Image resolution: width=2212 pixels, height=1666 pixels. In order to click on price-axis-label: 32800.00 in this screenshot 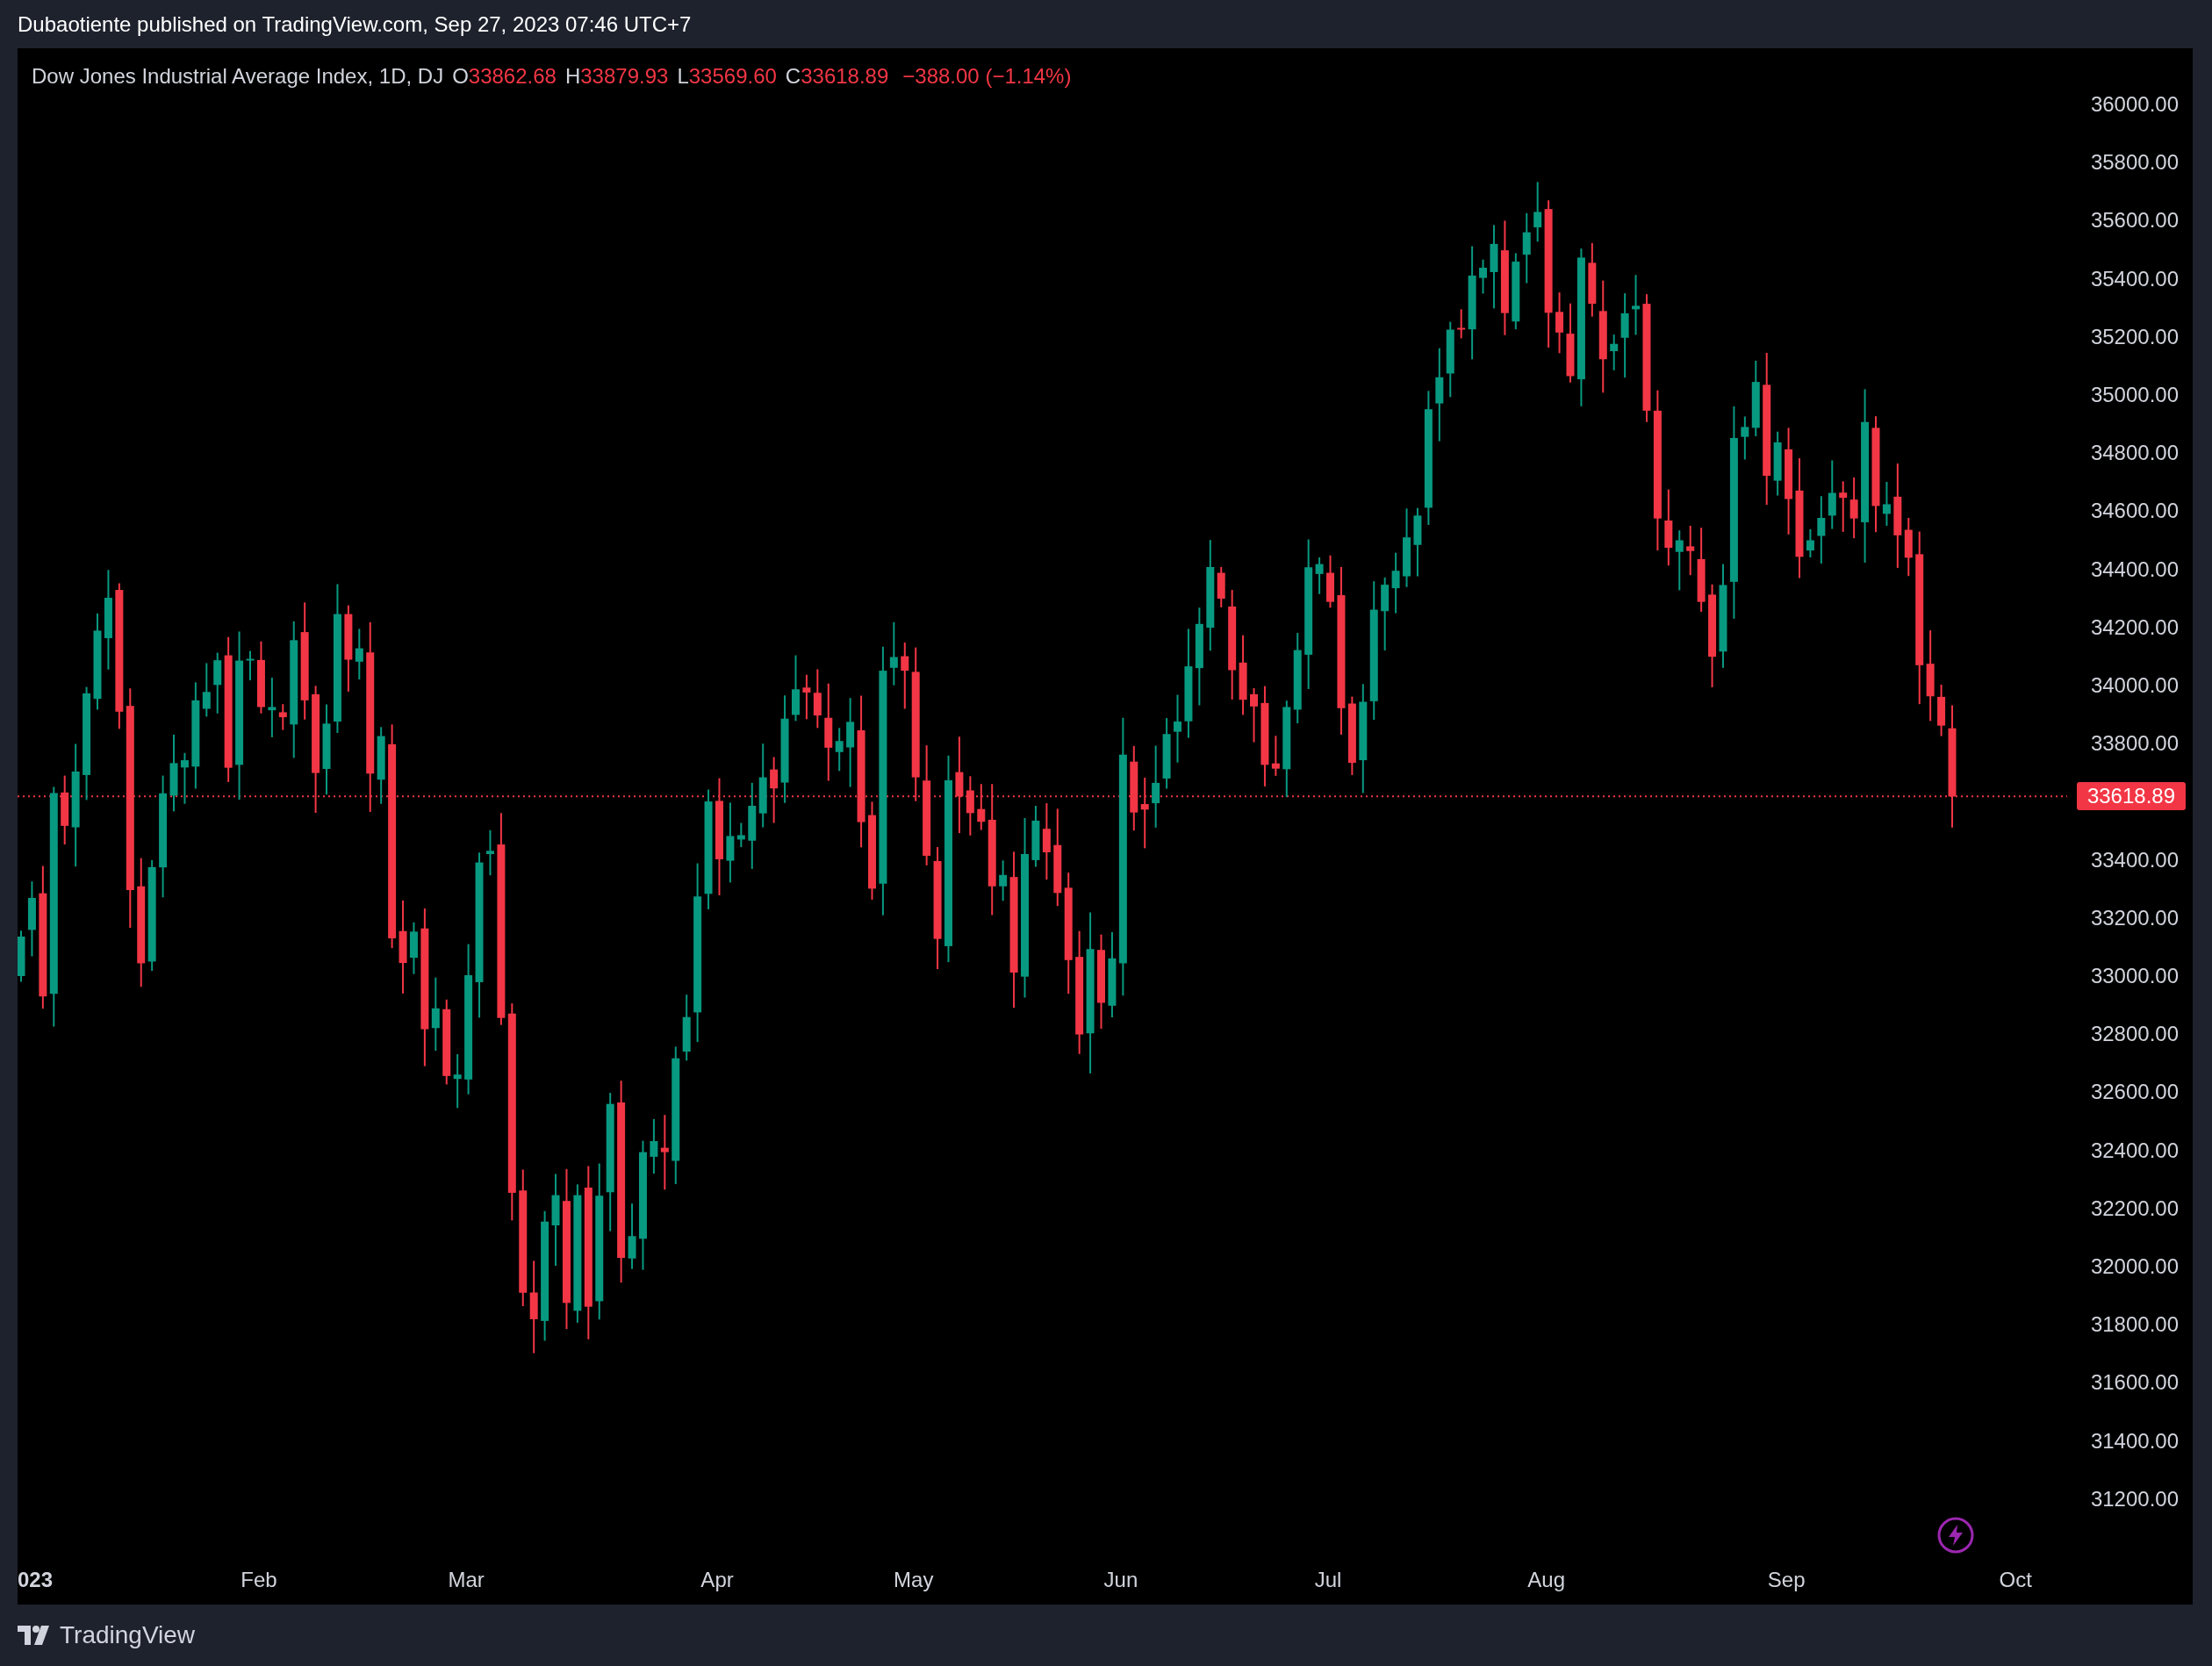, I will do `click(2134, 1035)`.